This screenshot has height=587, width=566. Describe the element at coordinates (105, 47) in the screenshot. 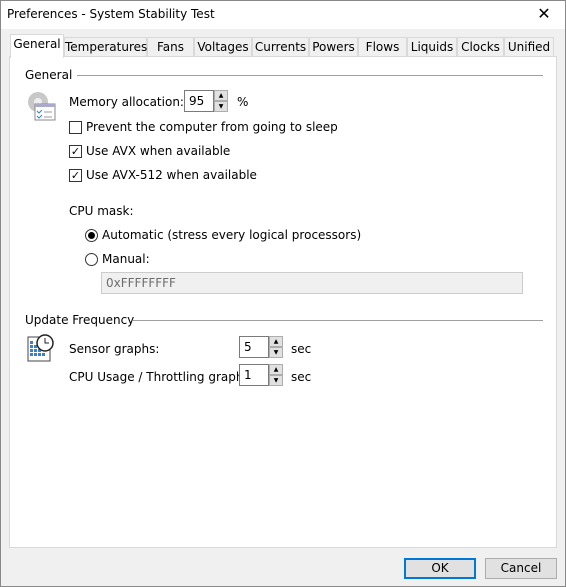

I see `tab-temperatures: Temperatures` at that location.